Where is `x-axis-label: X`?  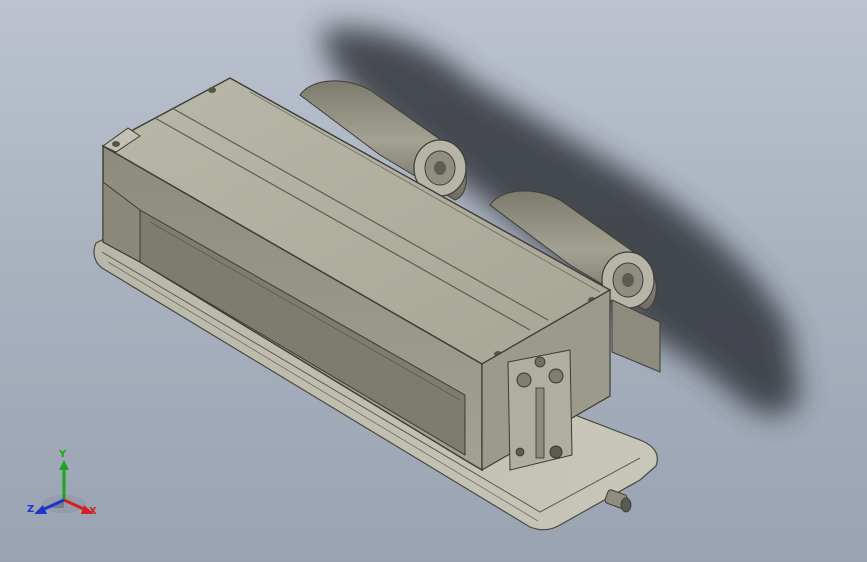
x-axis-label: X is located at coordinates (93, 511).